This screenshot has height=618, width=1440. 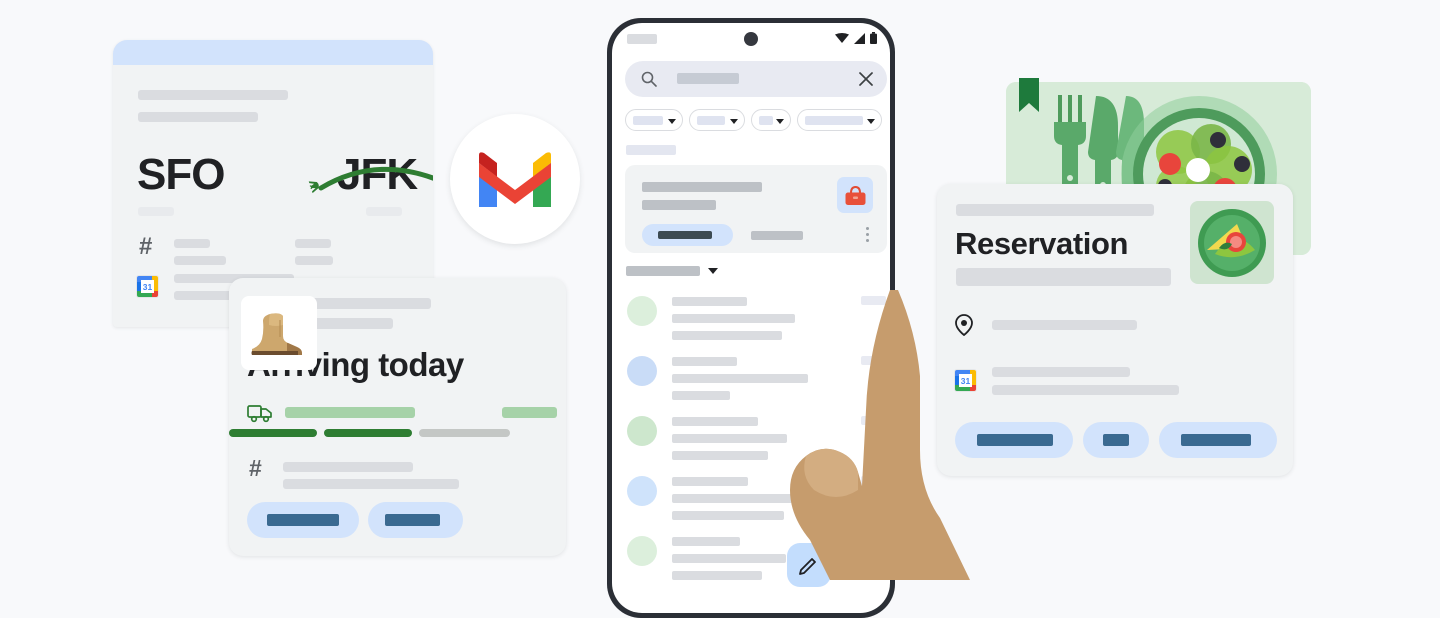 I want to click on promo-title-skeleton, so click(x=702, y=187).